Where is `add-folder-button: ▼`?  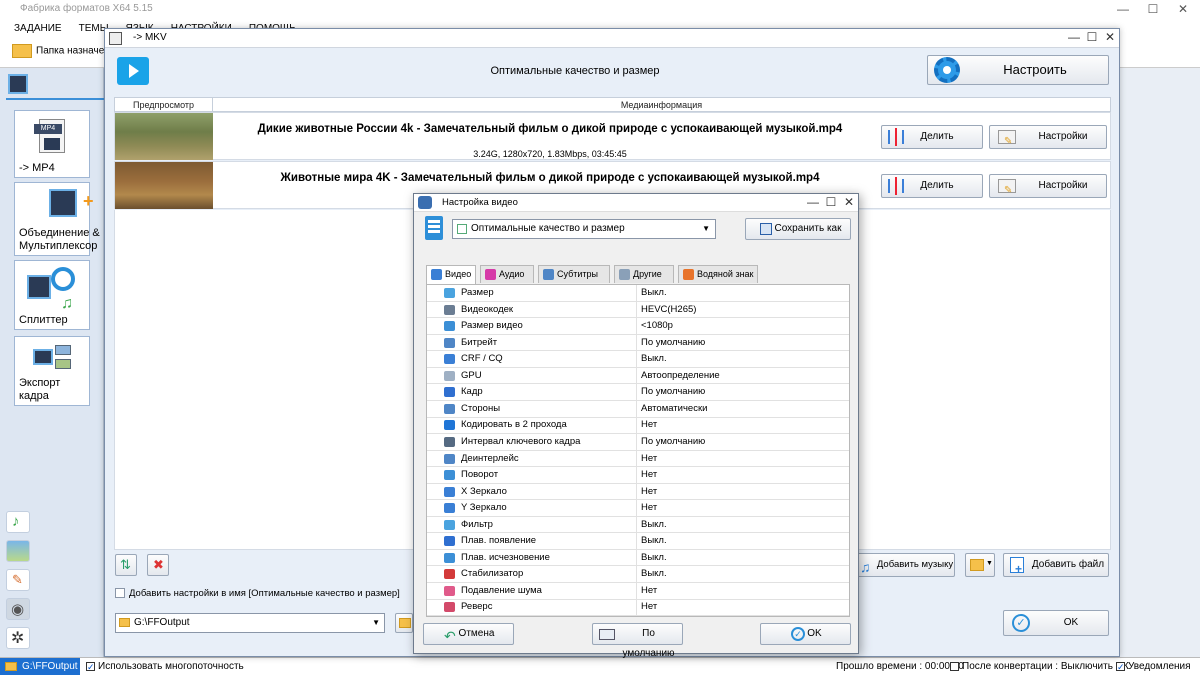 add-folder-button: ▼ is located at coordinates (980, 565).